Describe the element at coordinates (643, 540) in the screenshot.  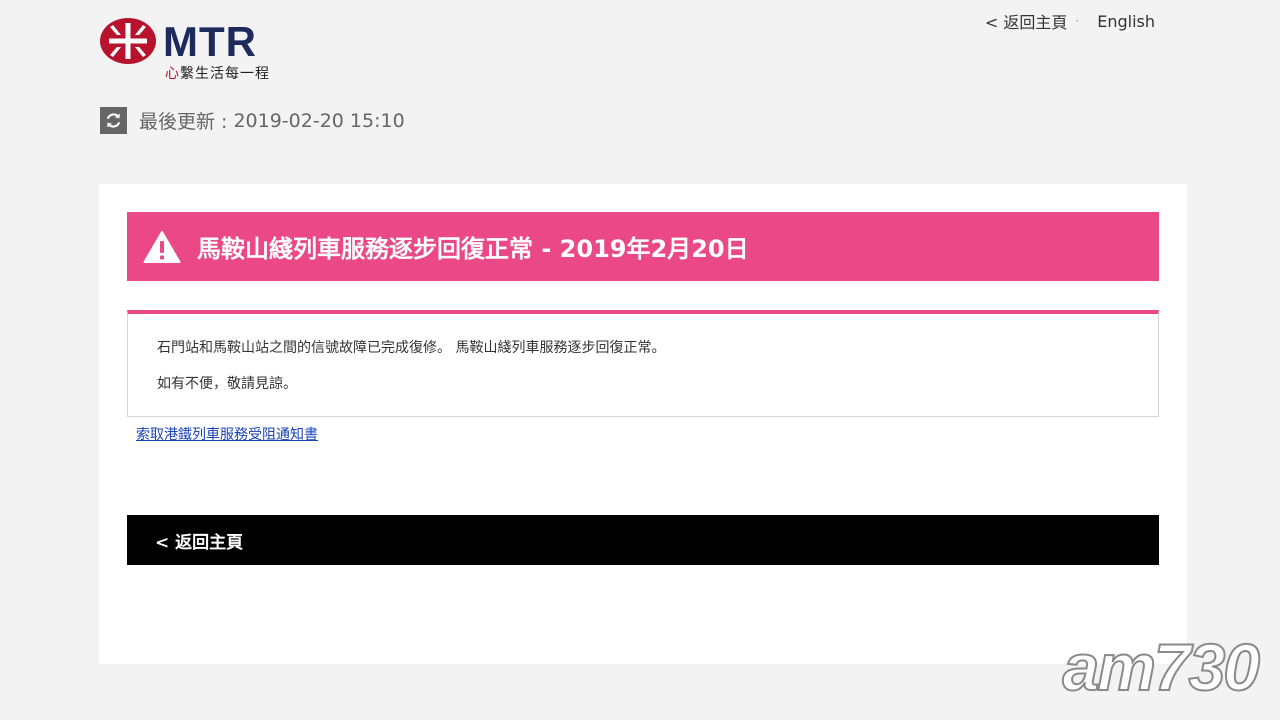
I see `back-bar: < 返回主頁` at that location.